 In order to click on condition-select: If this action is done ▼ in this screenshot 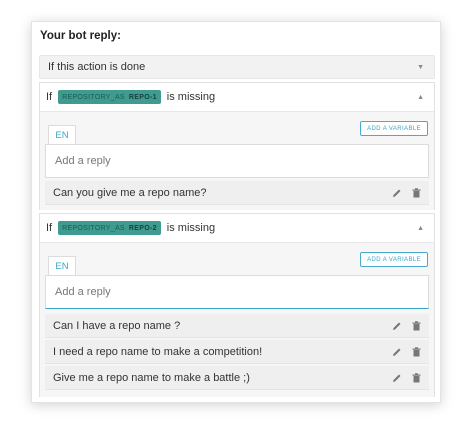, I will do `click(237, 67)`.